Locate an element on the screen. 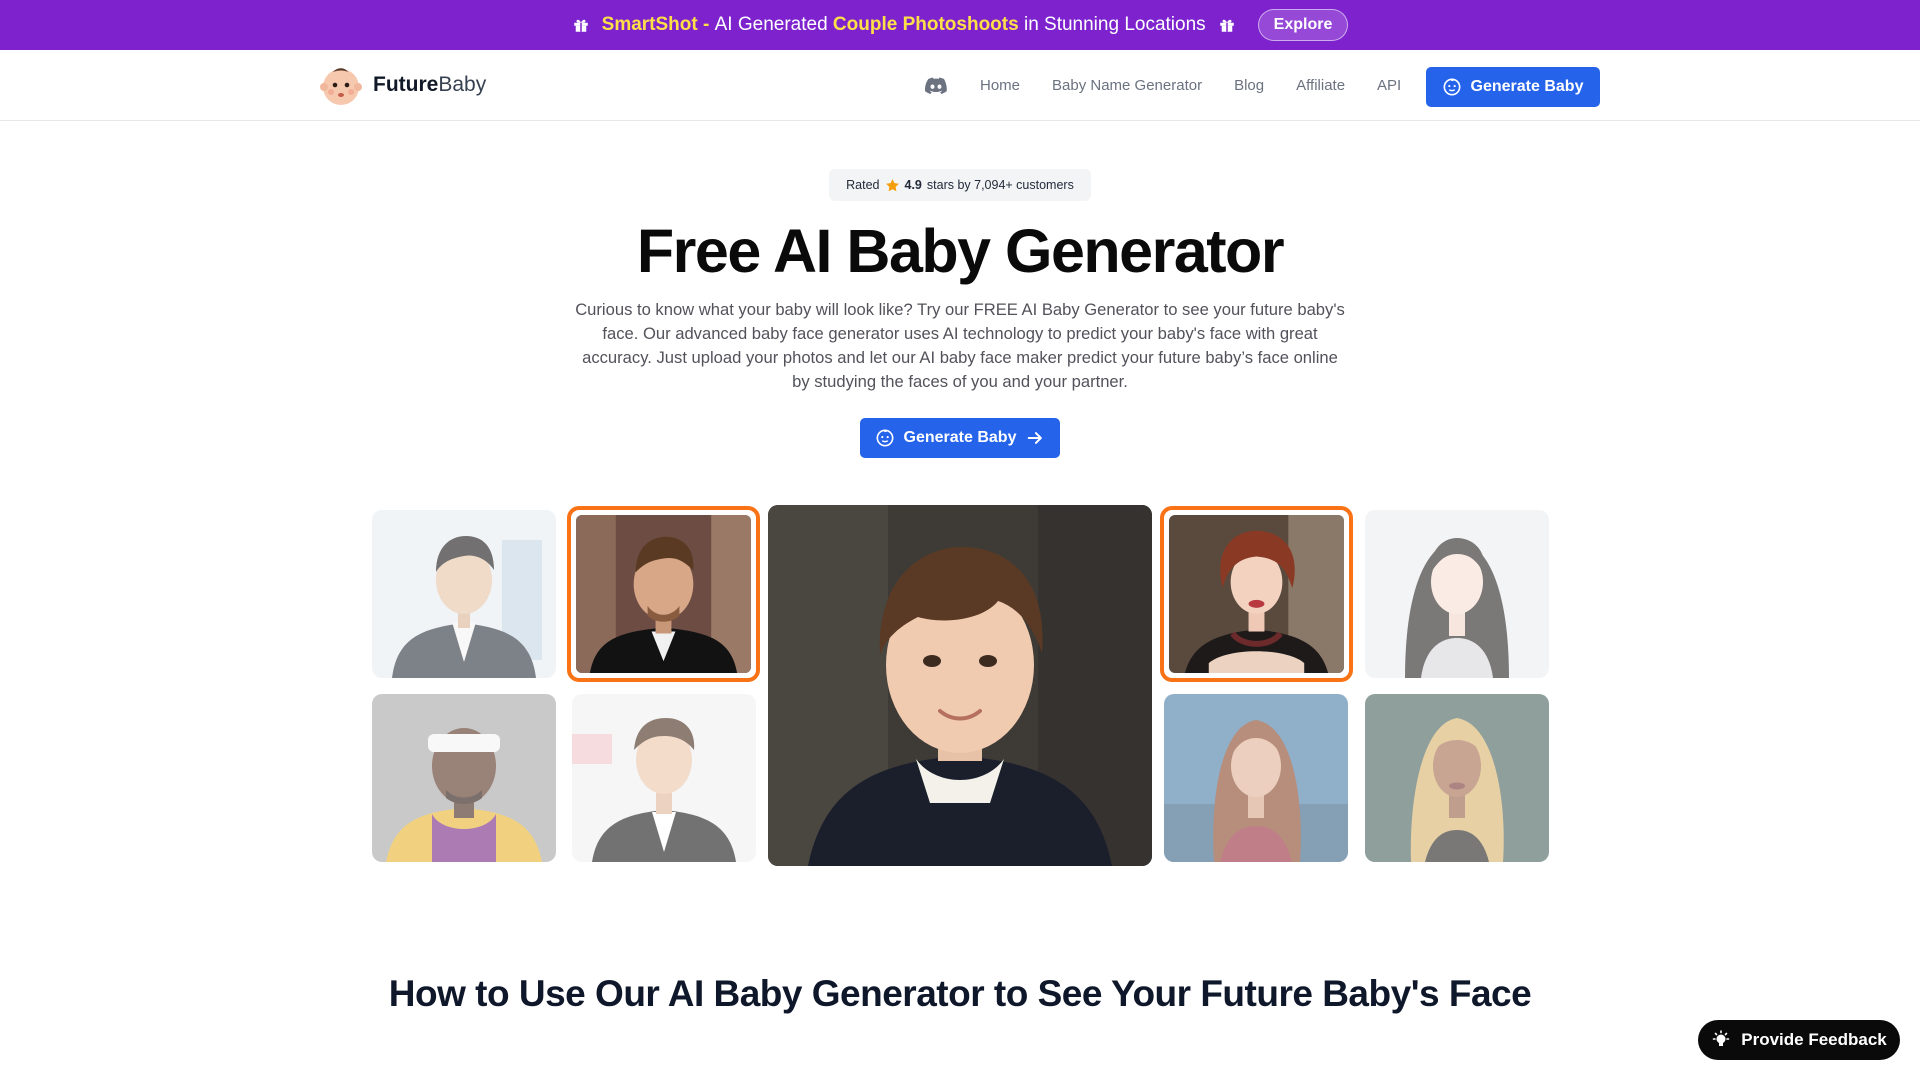 The width and height of the screenshot is (1920, 1080). rating-value: 4.9 is located at coordinates (913, 185).